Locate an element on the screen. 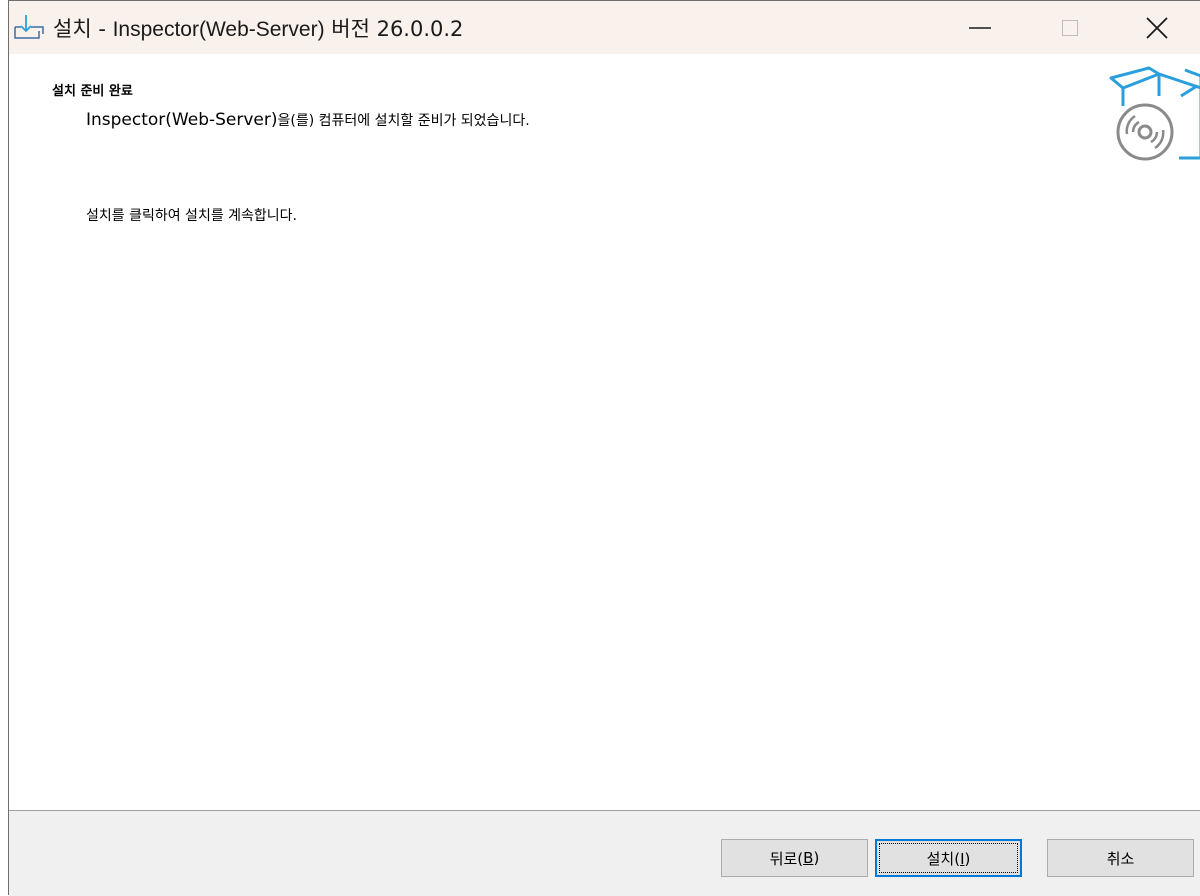 The height and width of the screenshot is (896, 1200). button-bar: 뒤로(B) 설치(I) 취소 is located at coordinates (604, 853).